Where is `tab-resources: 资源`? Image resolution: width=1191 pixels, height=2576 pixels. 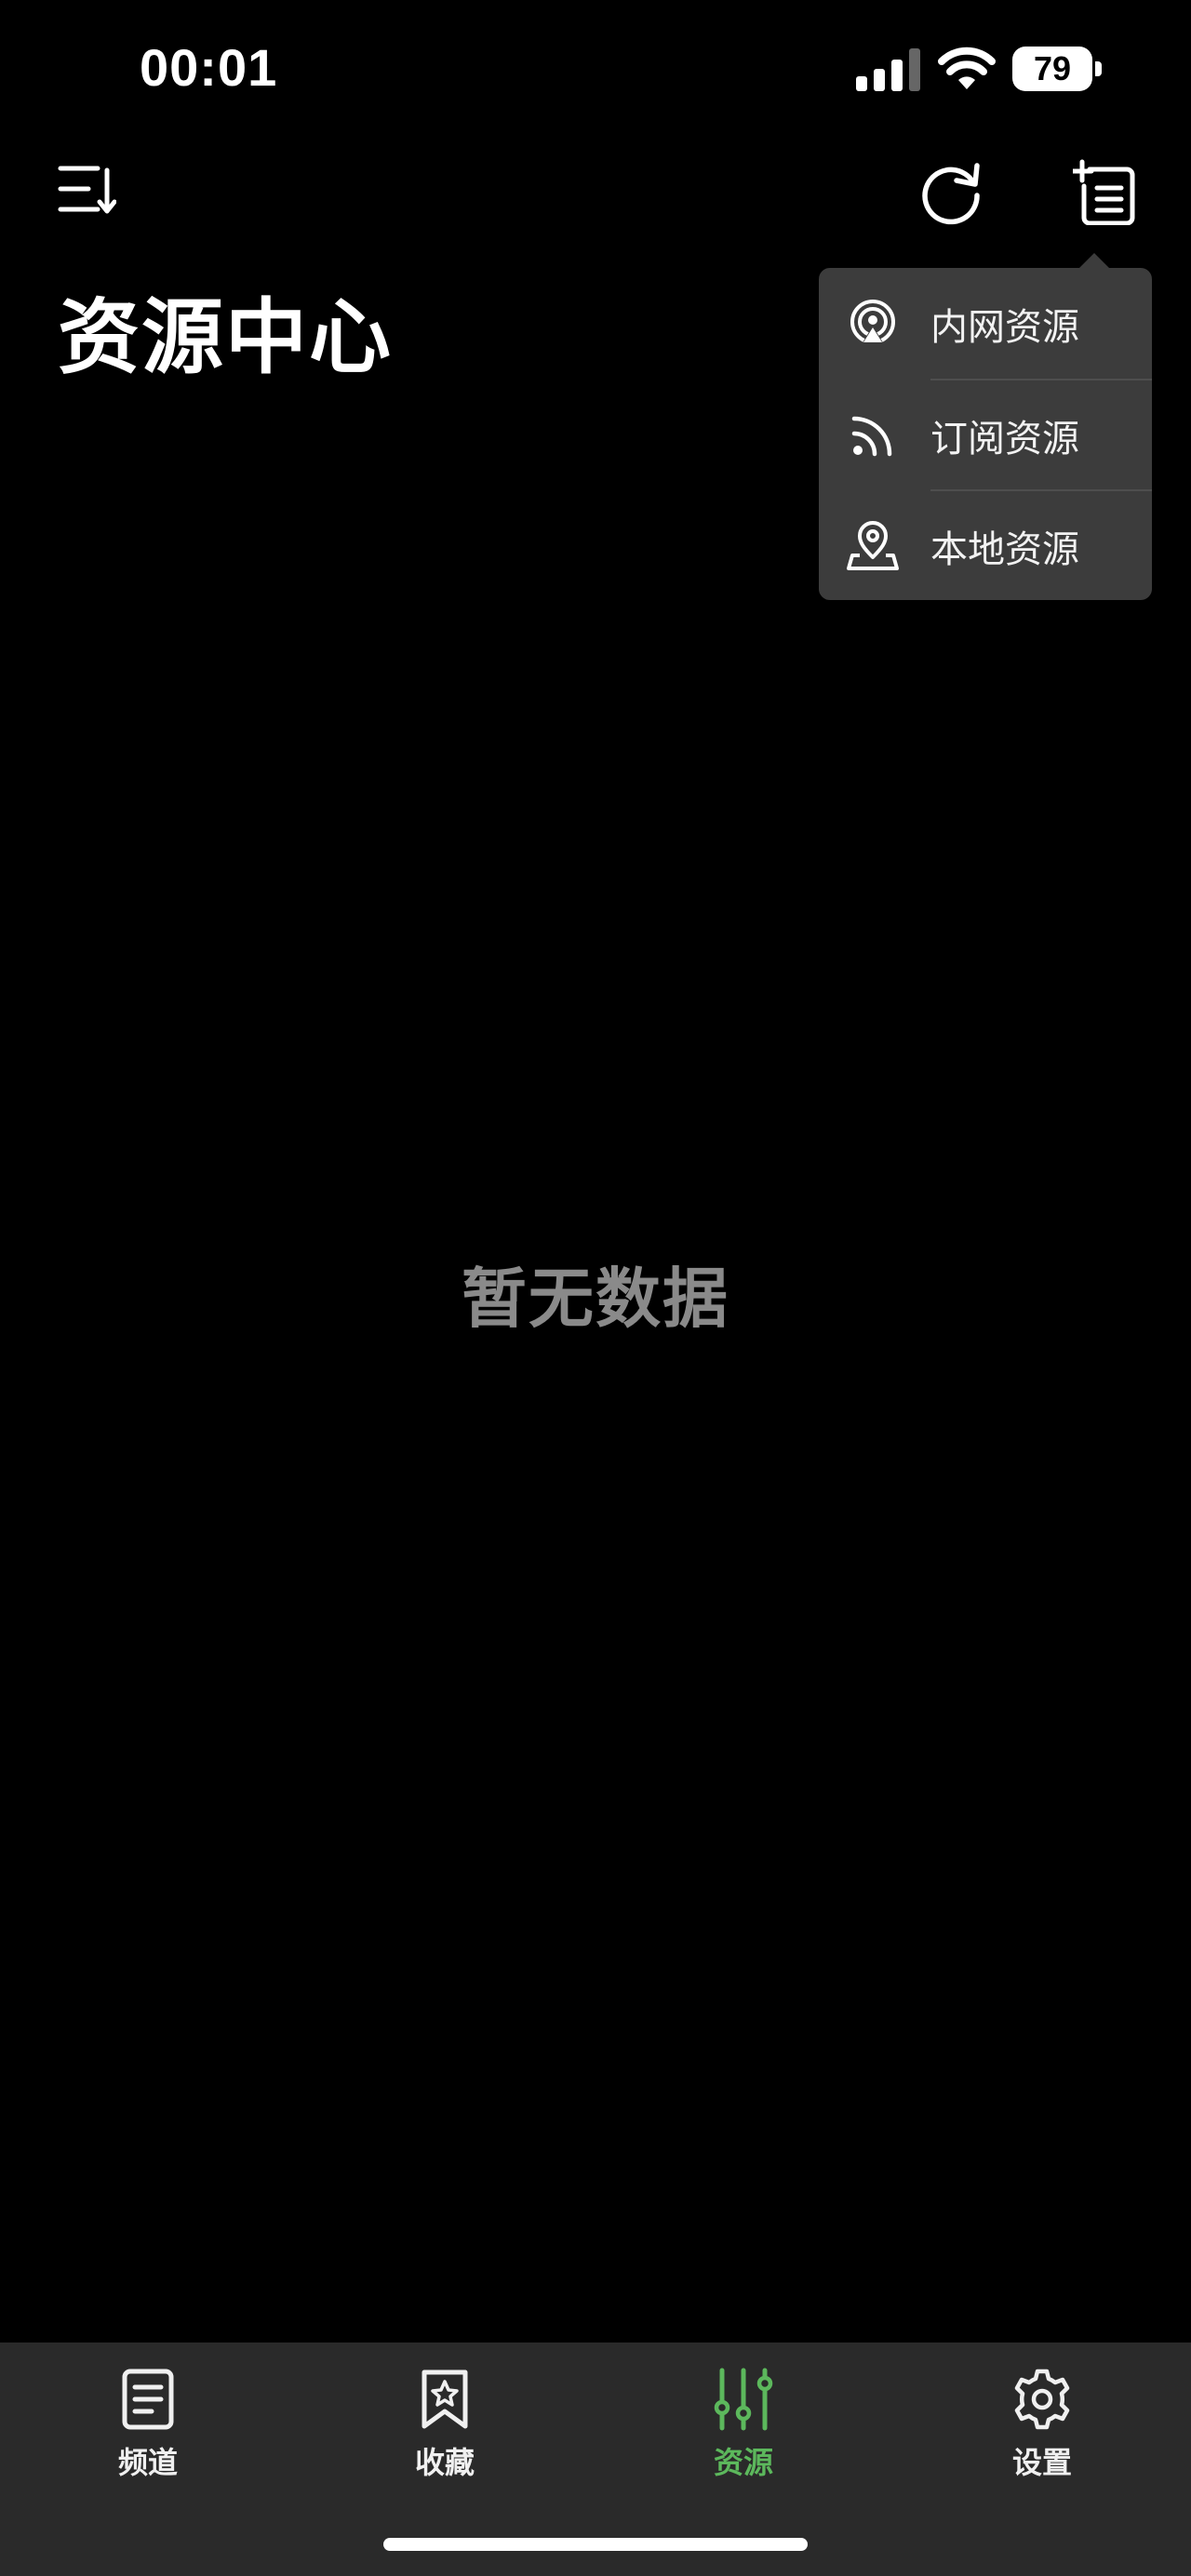 tab-resources: 资源 is located at coordinates (743, 2432).